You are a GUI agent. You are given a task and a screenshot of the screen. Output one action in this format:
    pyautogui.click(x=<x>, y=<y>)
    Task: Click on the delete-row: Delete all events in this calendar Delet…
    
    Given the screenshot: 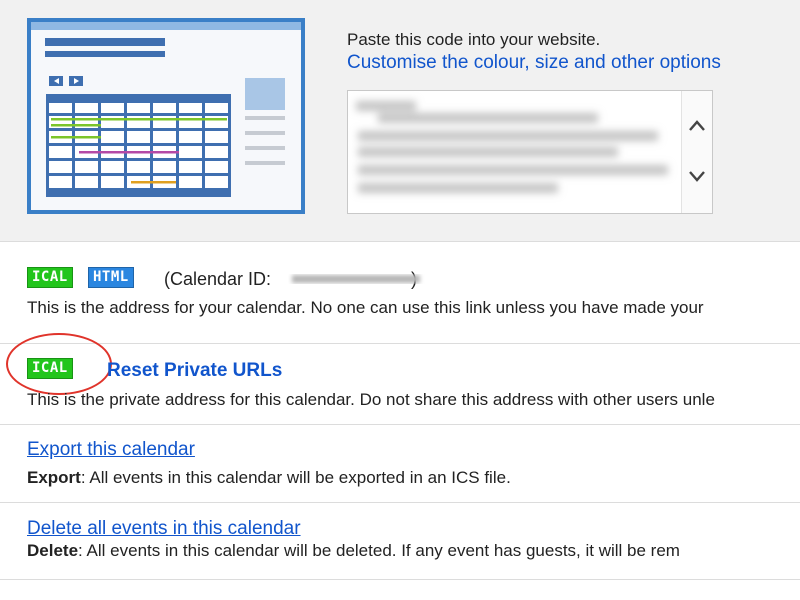 What is the action you would take?
    pyautogui.click(x=400, y=541)
    